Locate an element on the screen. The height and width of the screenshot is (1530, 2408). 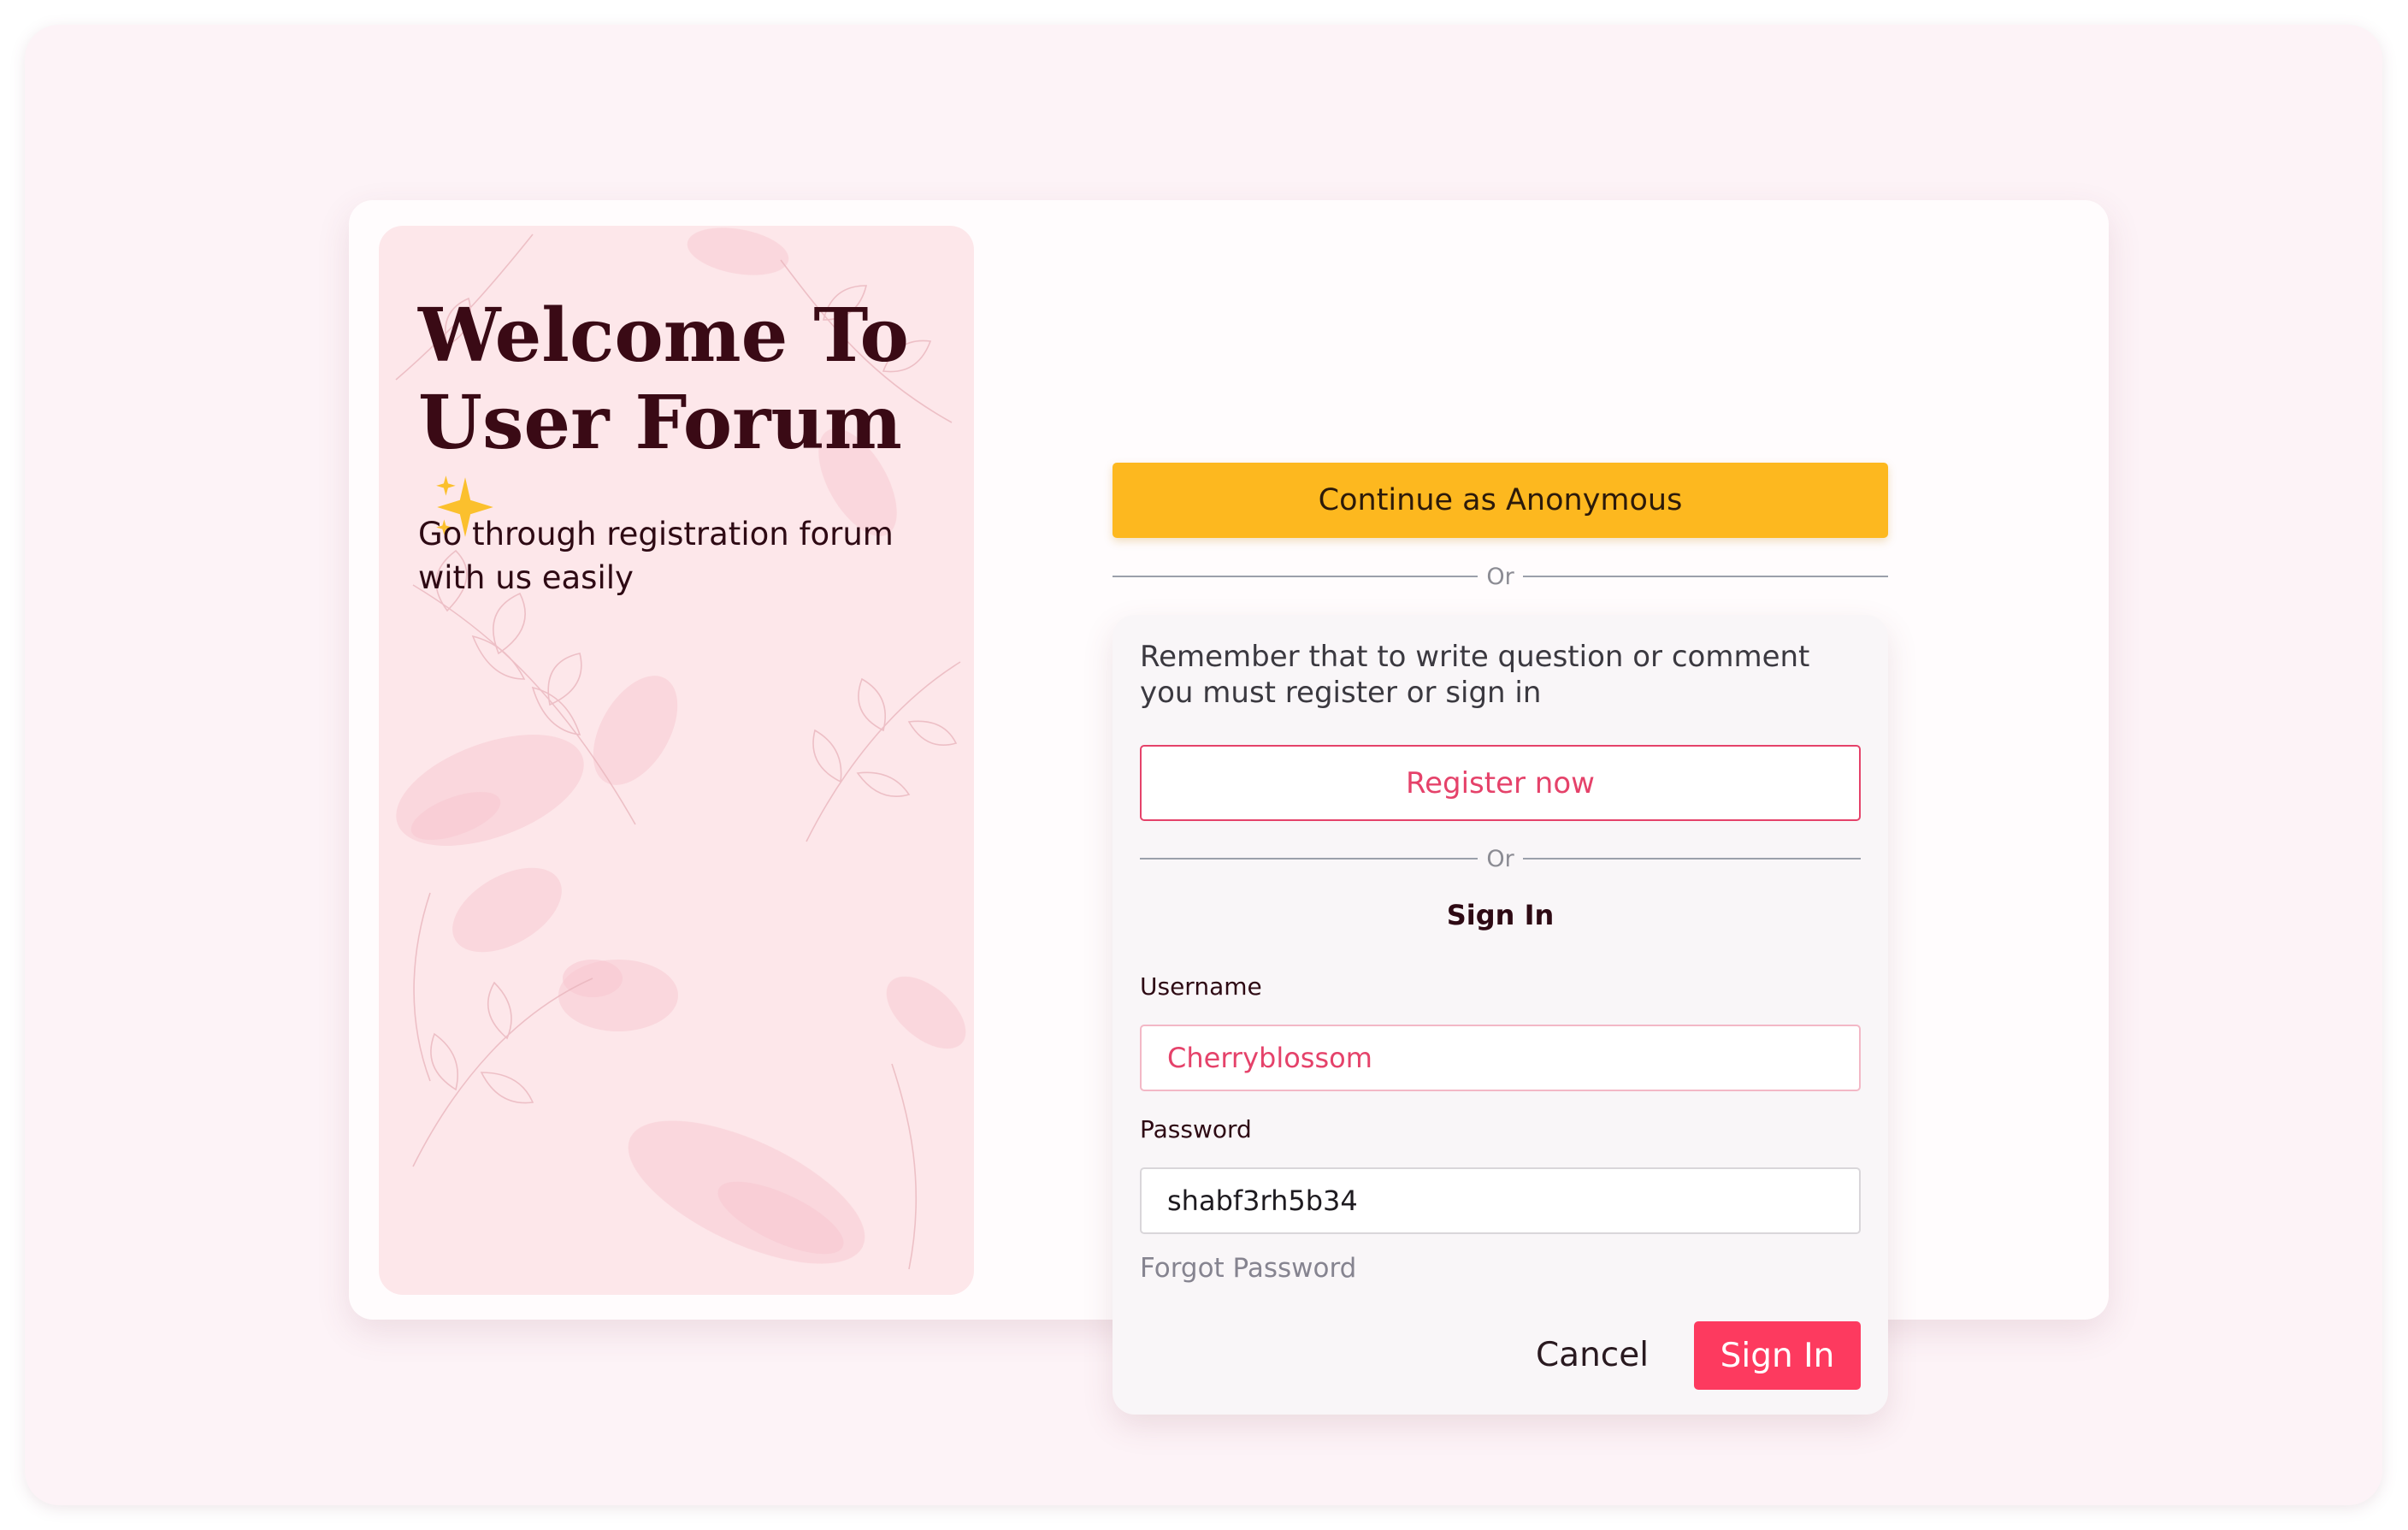
username-label: Username is located at coordinates (1201, 987).